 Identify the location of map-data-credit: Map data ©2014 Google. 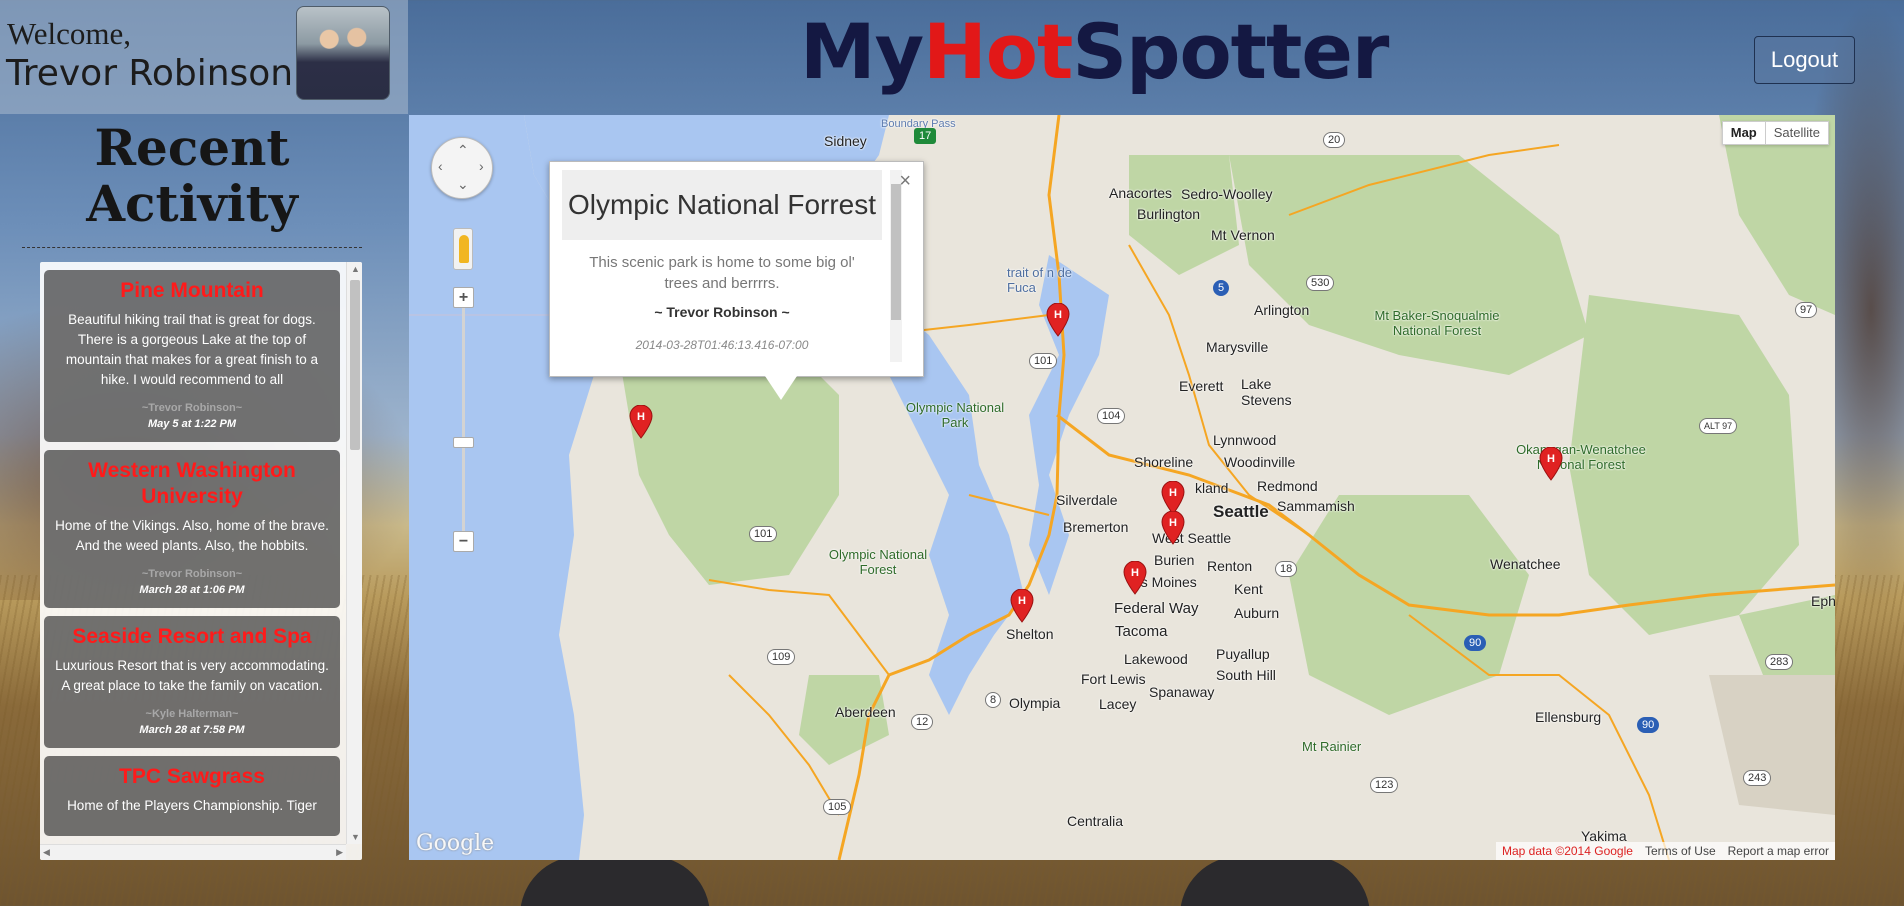
(1567, 851).